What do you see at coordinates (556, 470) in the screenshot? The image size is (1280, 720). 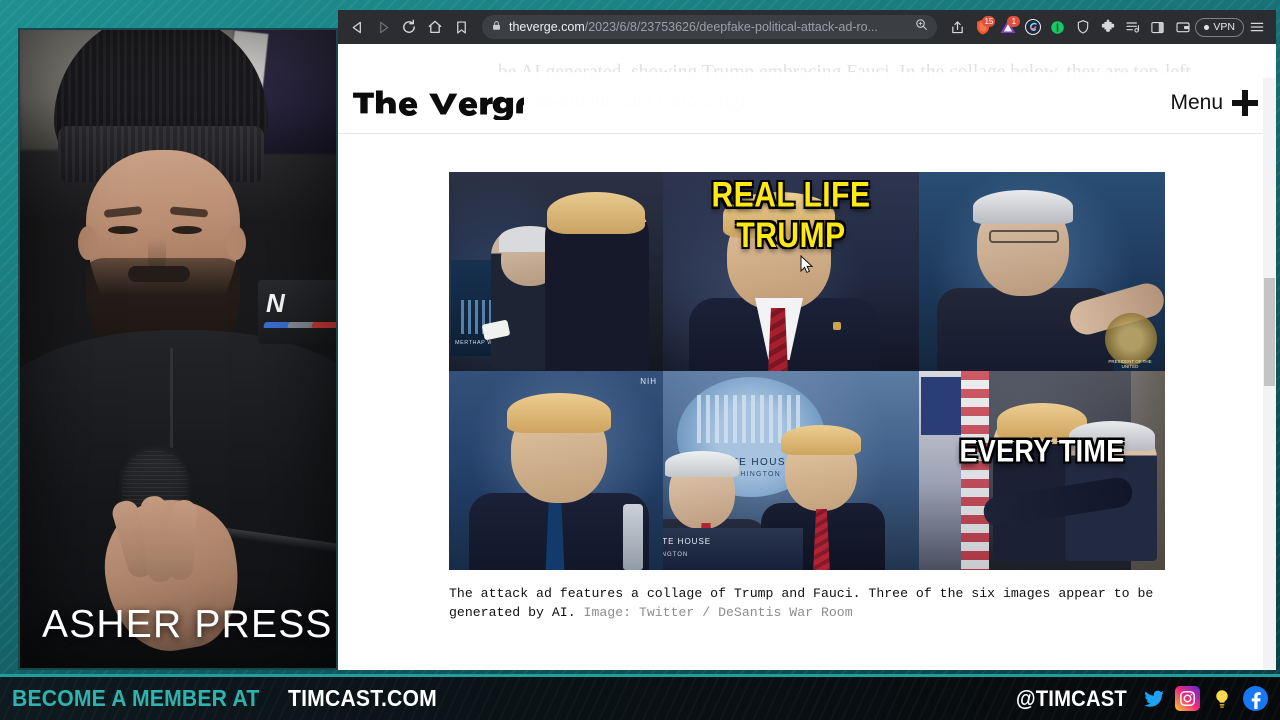 I see `collage-tile-trump-podium-real: NIH` at bounding box center [556, 470].